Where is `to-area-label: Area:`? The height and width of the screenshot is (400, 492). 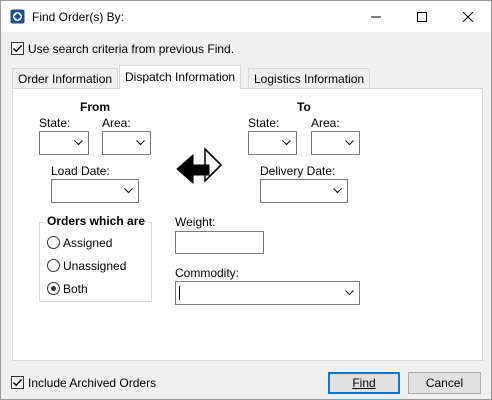
to-area-label: Area: is located at coordinates (325, 123).